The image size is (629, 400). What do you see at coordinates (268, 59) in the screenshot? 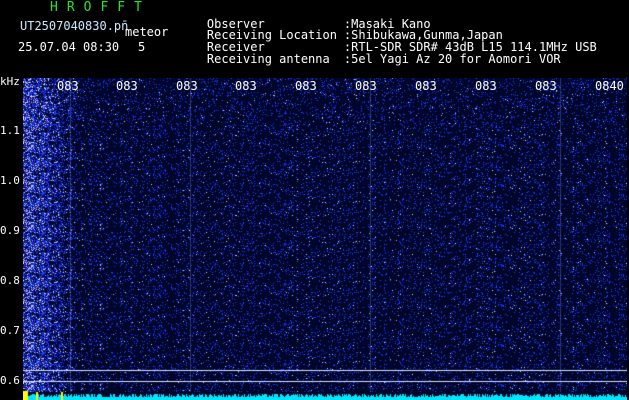
I see `info-label: Receiving antenna` at bounding box center [268, 59].